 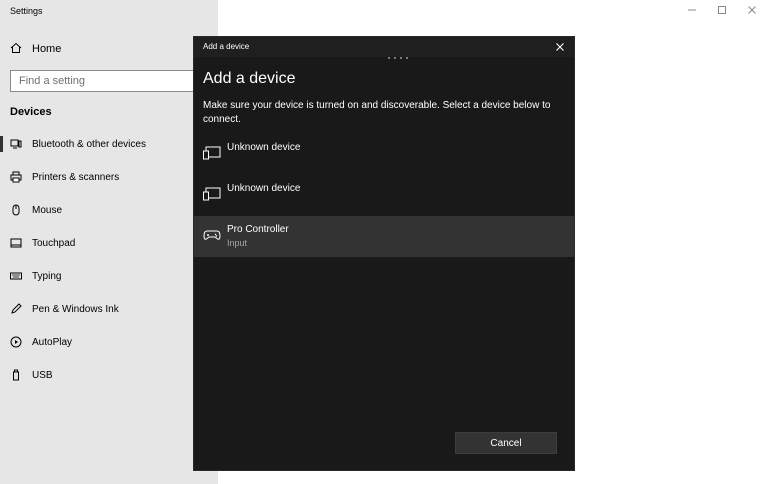 I want to click on keyboard-icon, so click(x=16, y=276).